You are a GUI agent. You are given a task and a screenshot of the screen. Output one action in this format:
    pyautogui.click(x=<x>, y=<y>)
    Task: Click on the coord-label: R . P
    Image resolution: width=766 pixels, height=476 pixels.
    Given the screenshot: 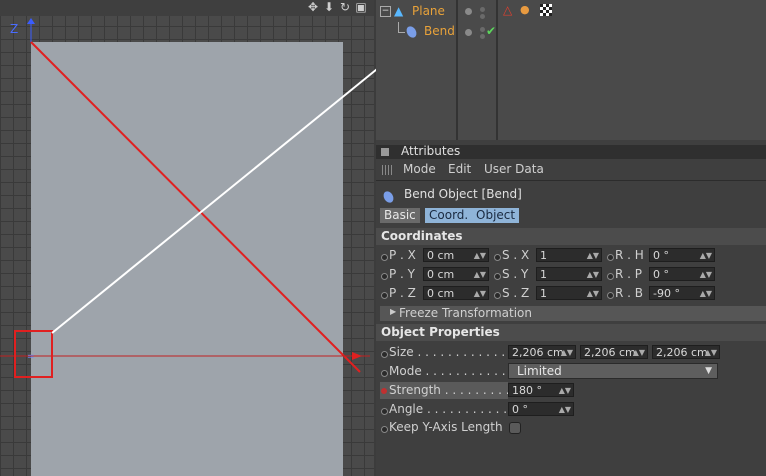 What is the action you would take?
    pyautogui.click(x=629, y=274)
    